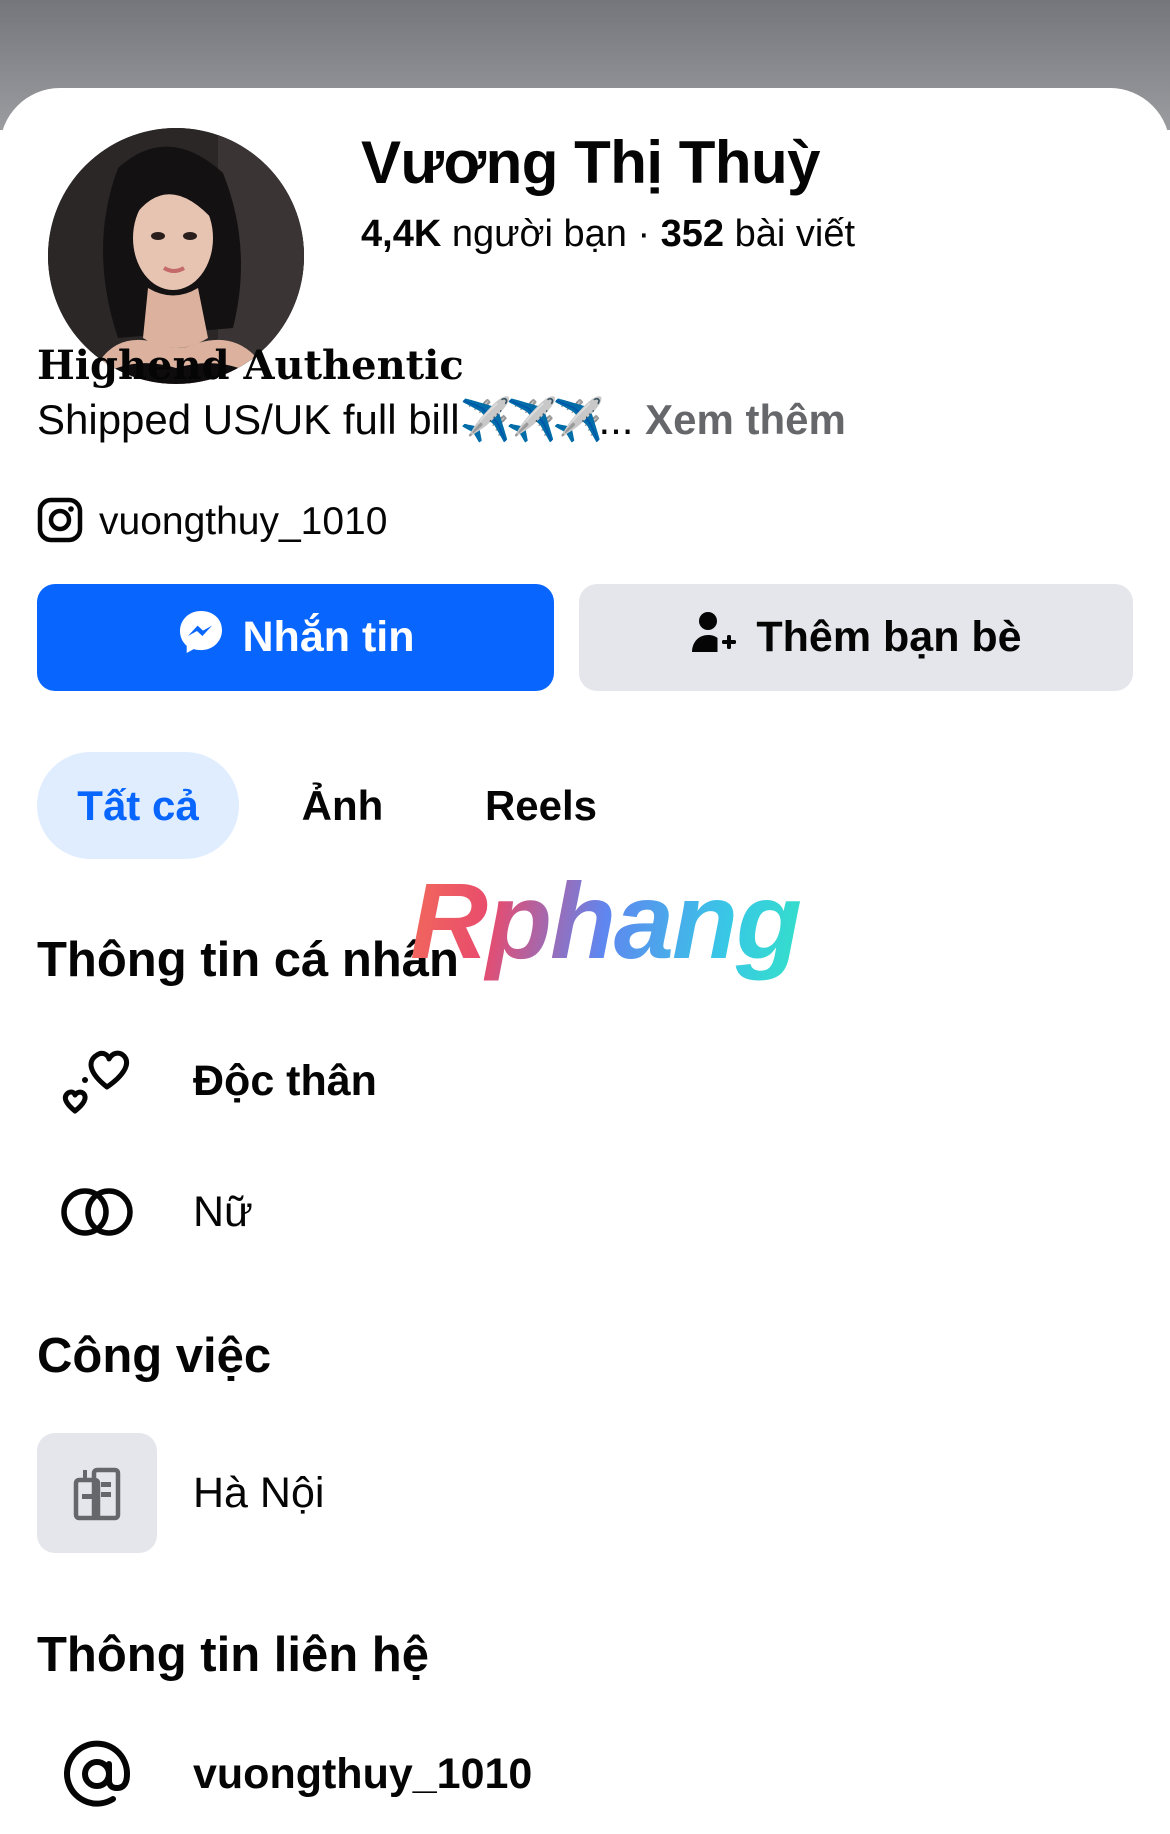 The width and height of the screenshot is (1170, 1834). What do you see at coordinates (795, 234) in the screenshot?
I see `posts-label: bài viết` at bounding box center [795, 234].